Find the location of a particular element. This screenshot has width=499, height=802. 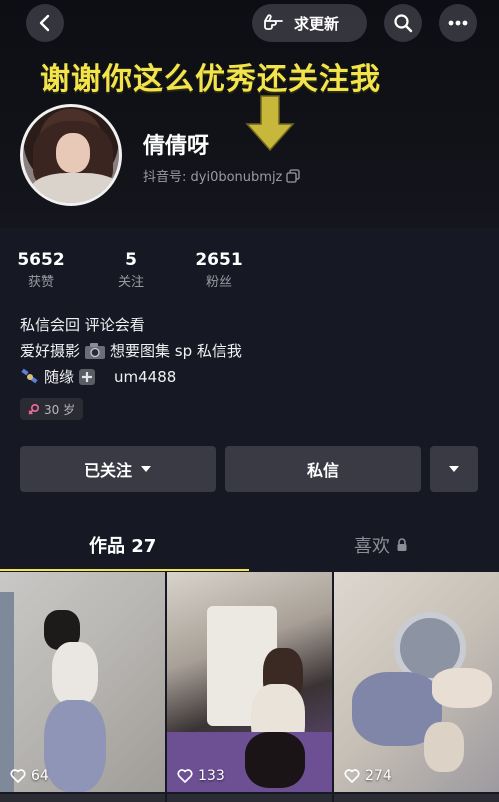

tab-indicator is located at coordinates (124, 570).